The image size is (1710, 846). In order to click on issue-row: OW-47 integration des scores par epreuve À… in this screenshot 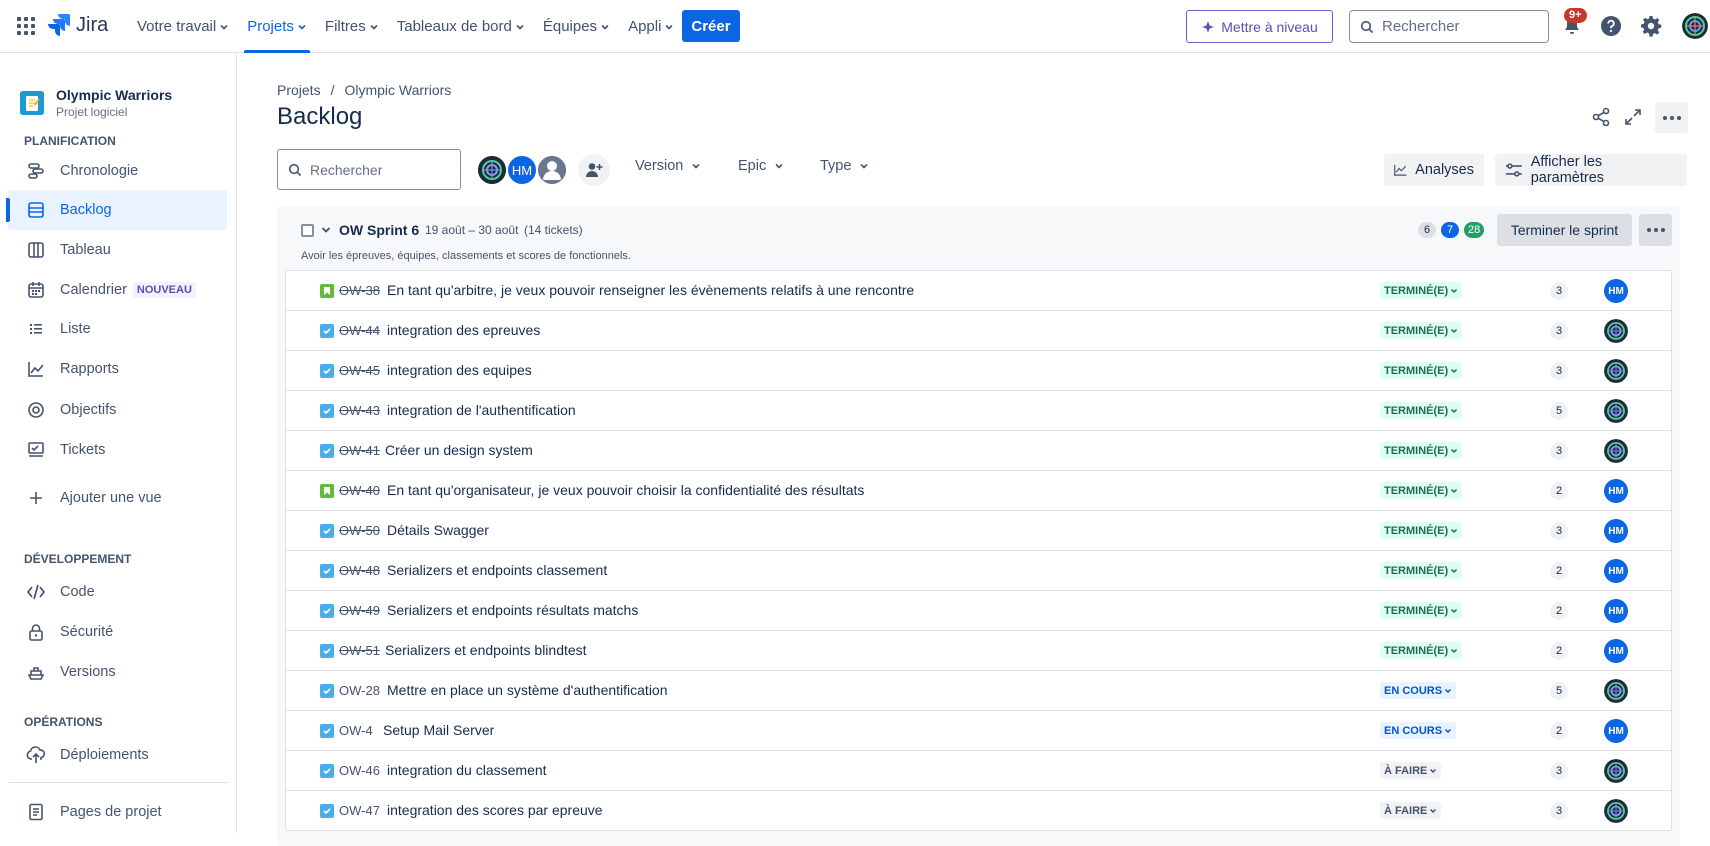, I will do `click(978, 811)`.